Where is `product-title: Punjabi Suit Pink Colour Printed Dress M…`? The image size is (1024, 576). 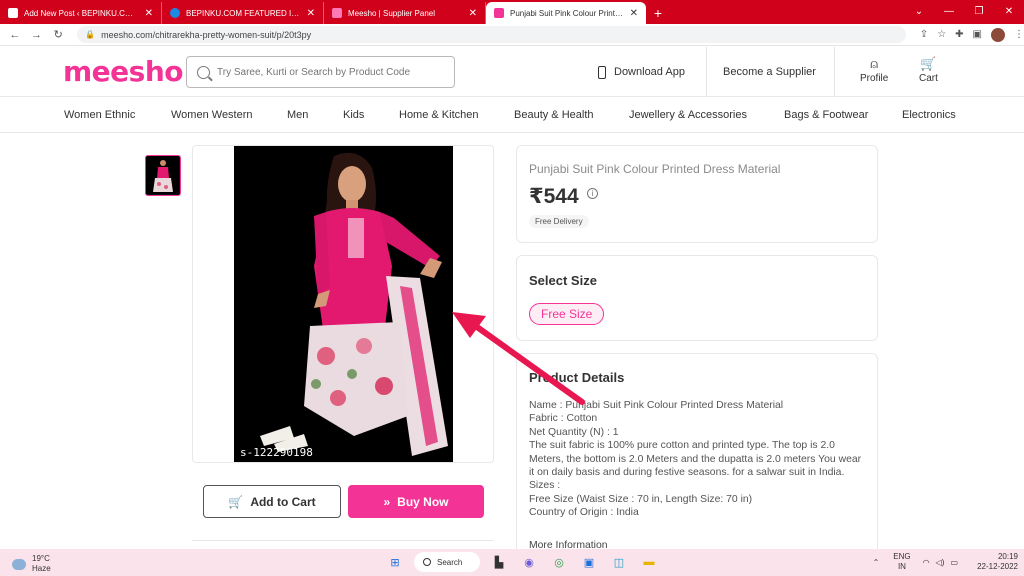 product-title: Punjabi Suit Pink Colour Printed Dress M… is located at coordinates (655, 169).